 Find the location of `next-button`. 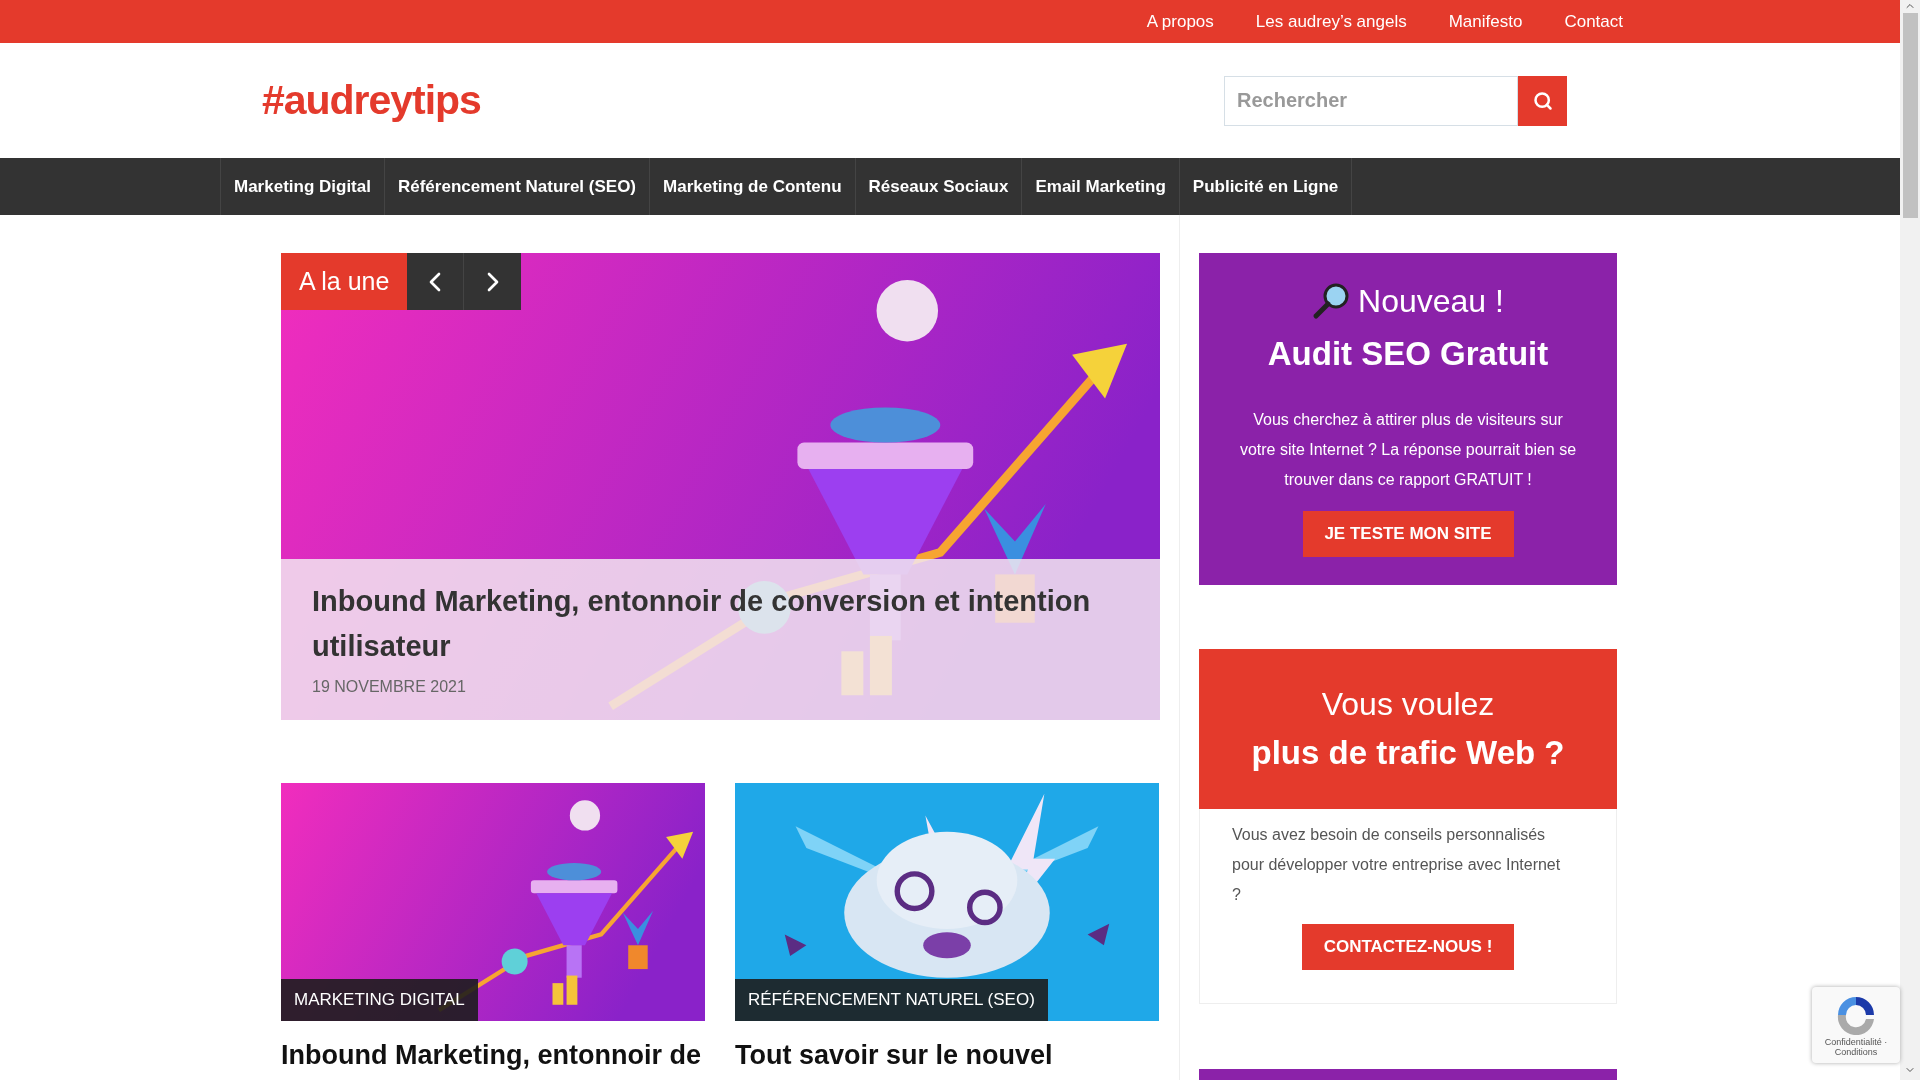

next-button is located at coordinates (493, 281).